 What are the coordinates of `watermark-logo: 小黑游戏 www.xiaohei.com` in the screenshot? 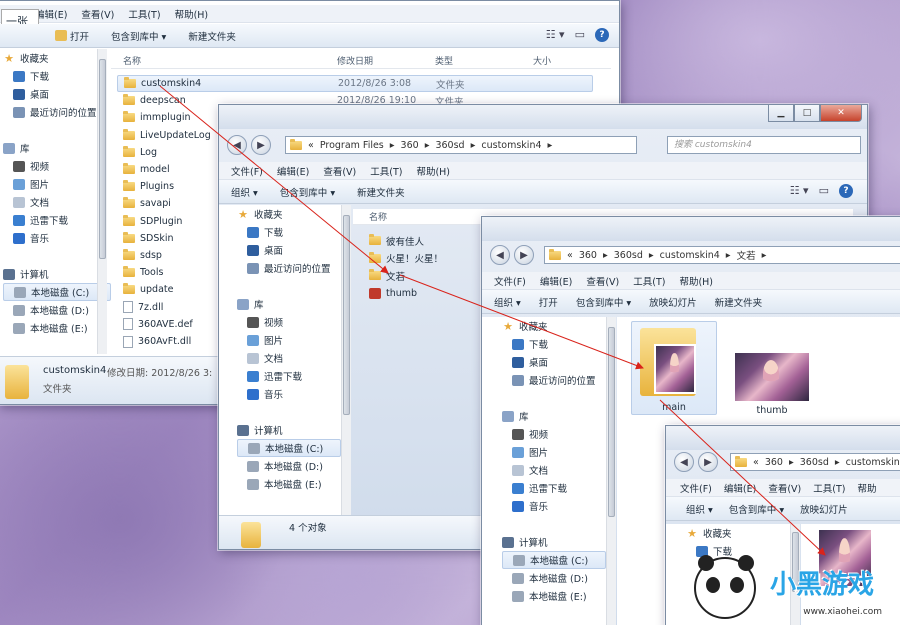 It's located at (794, 588).